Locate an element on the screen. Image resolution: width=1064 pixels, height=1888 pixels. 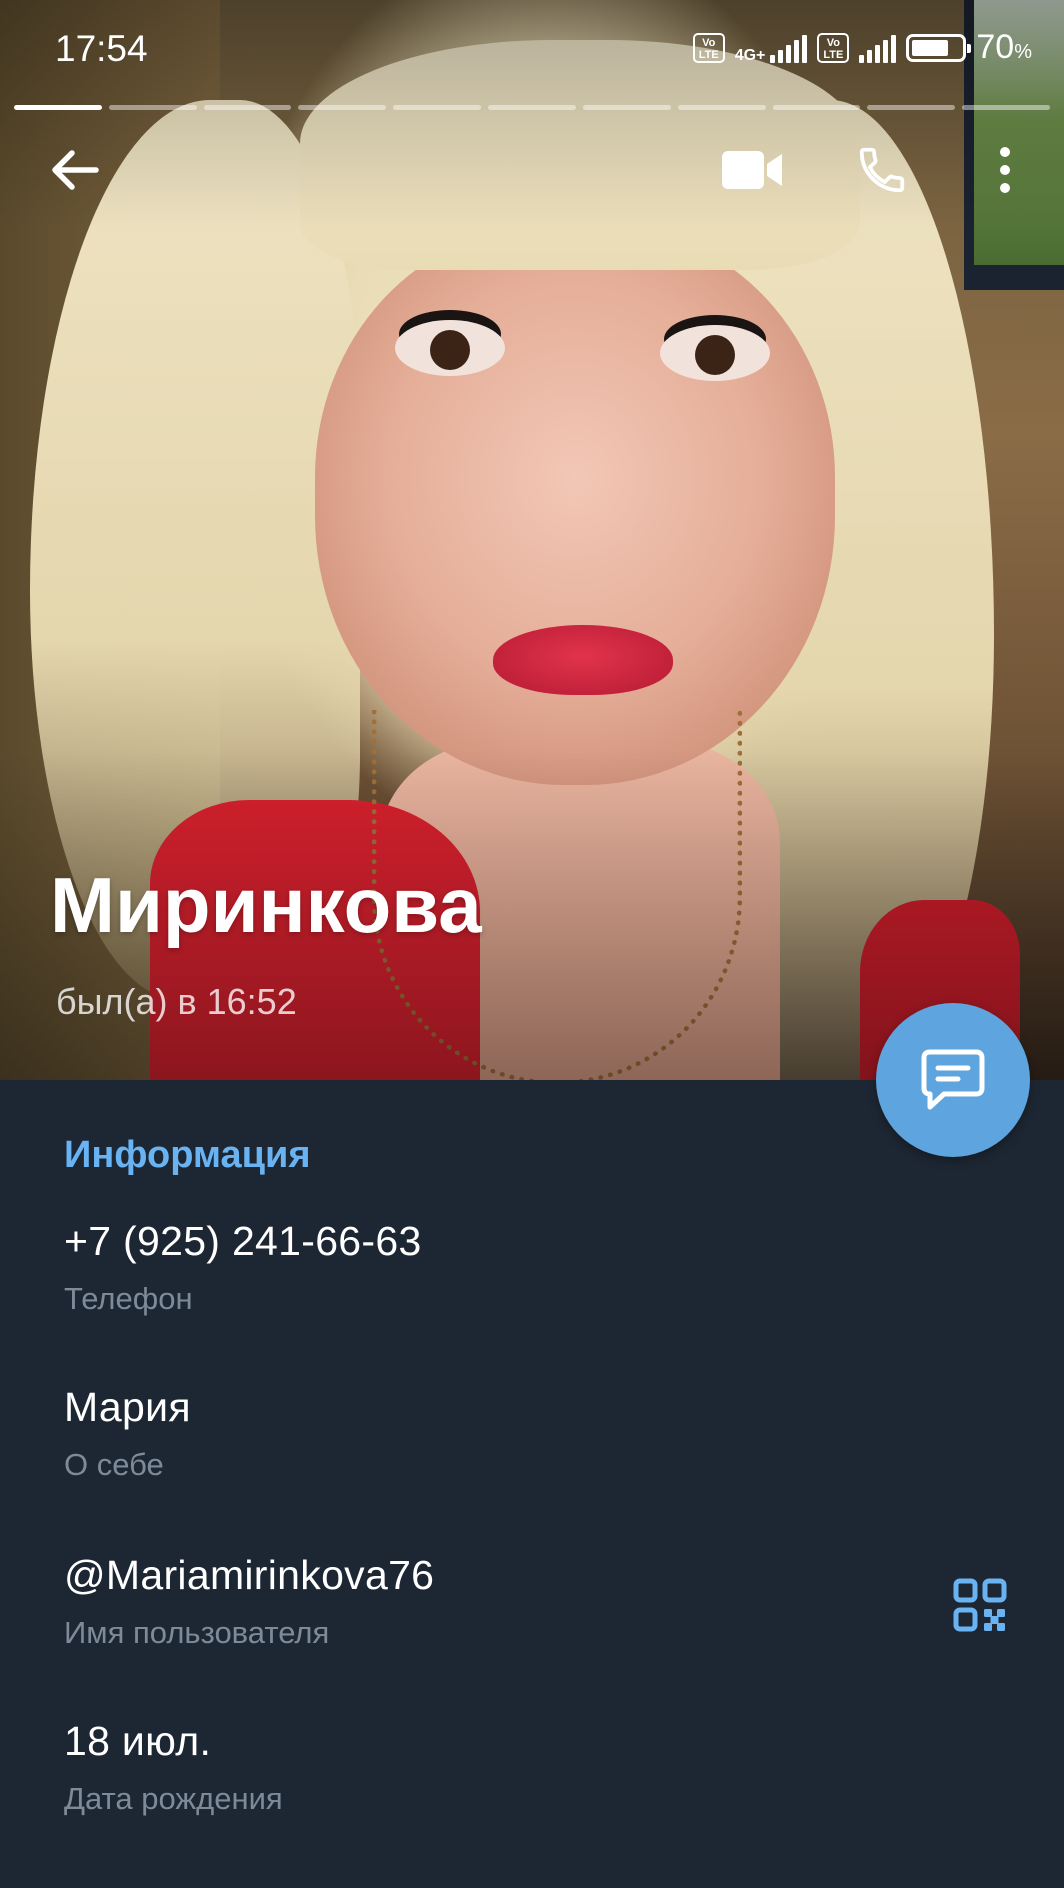
network-type: 4G+ is located at coordinates (750, 55).